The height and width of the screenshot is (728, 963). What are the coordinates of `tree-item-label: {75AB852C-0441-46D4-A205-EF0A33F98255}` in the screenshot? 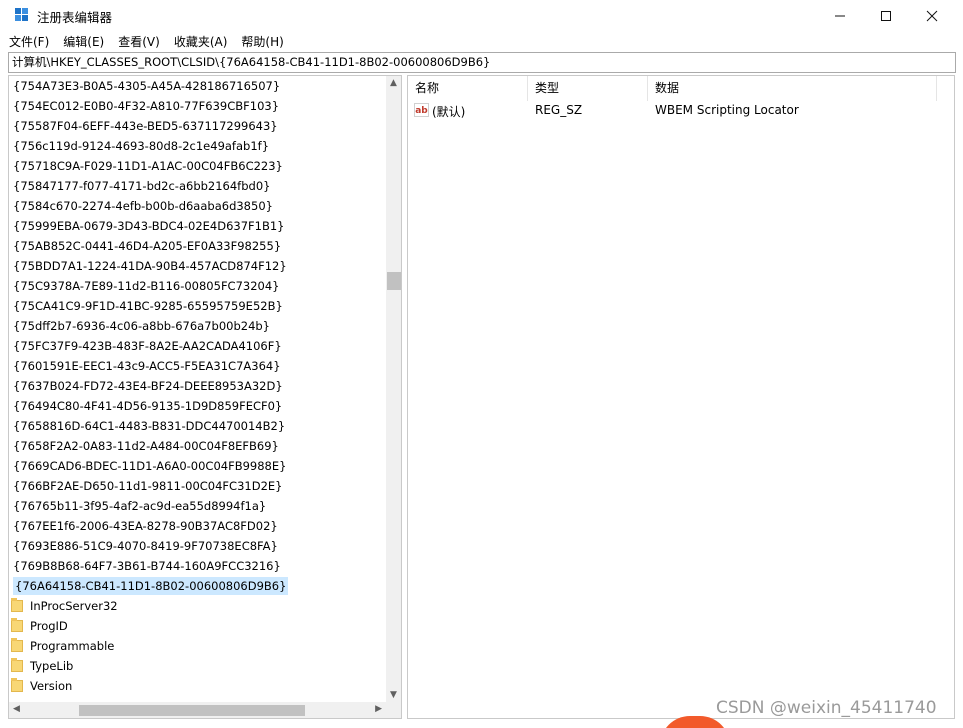 It's located at (147, 246).